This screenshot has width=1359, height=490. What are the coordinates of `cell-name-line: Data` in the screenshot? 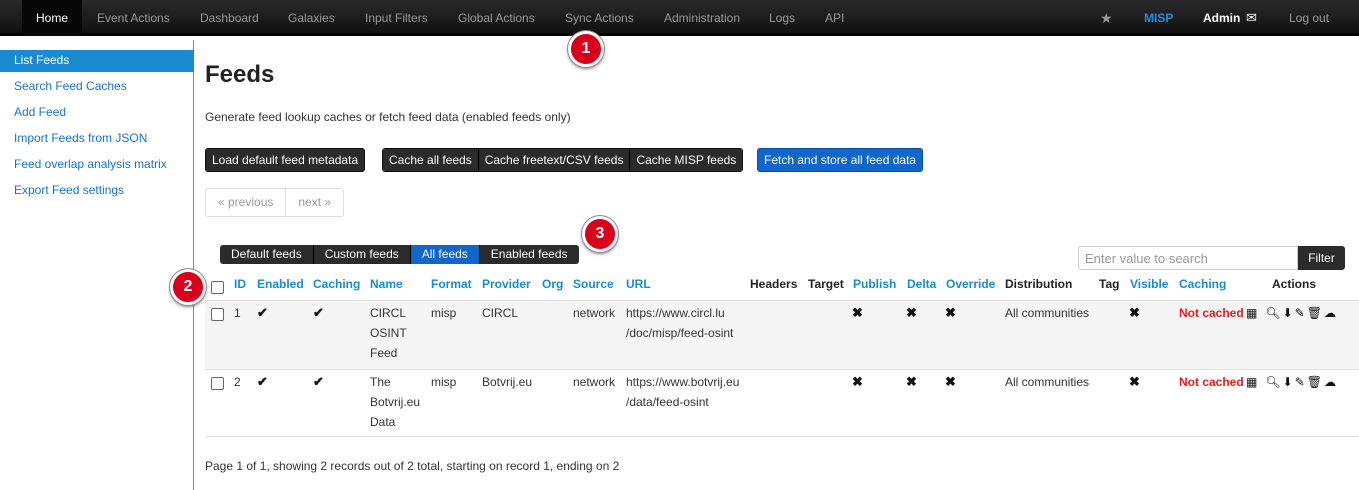 It's located at (383, 422).